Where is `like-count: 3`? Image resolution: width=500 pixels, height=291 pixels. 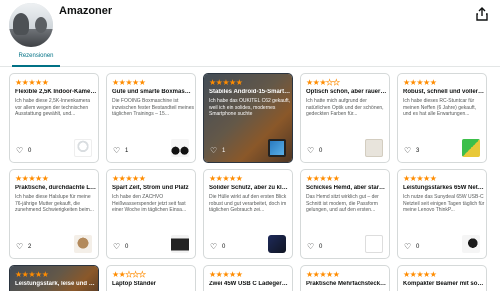
like-count: 3 is located at coordinates (418, 151).